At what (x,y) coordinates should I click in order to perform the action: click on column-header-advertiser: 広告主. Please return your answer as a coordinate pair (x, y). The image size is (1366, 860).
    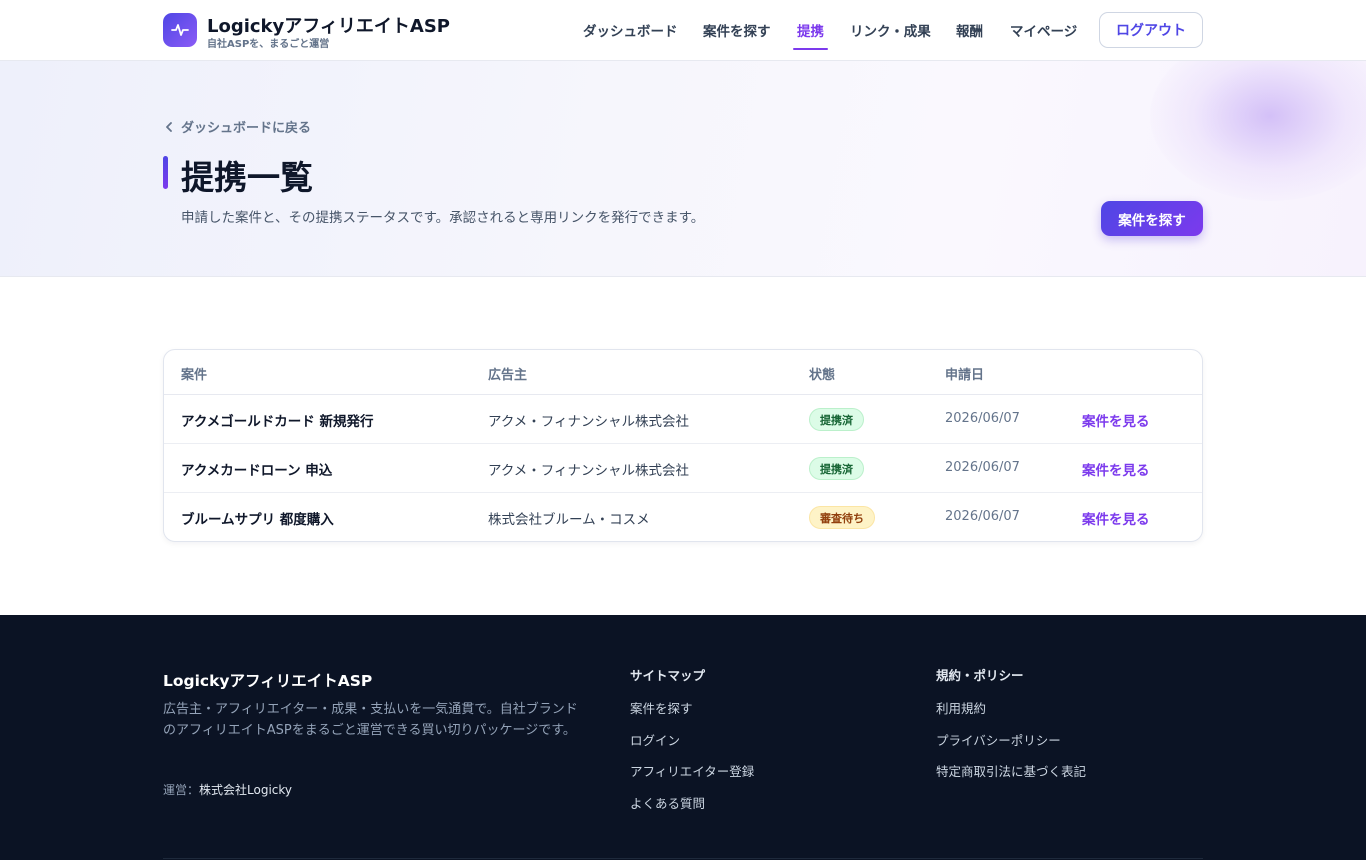
    Looking at the image, I should click on (508, 375).